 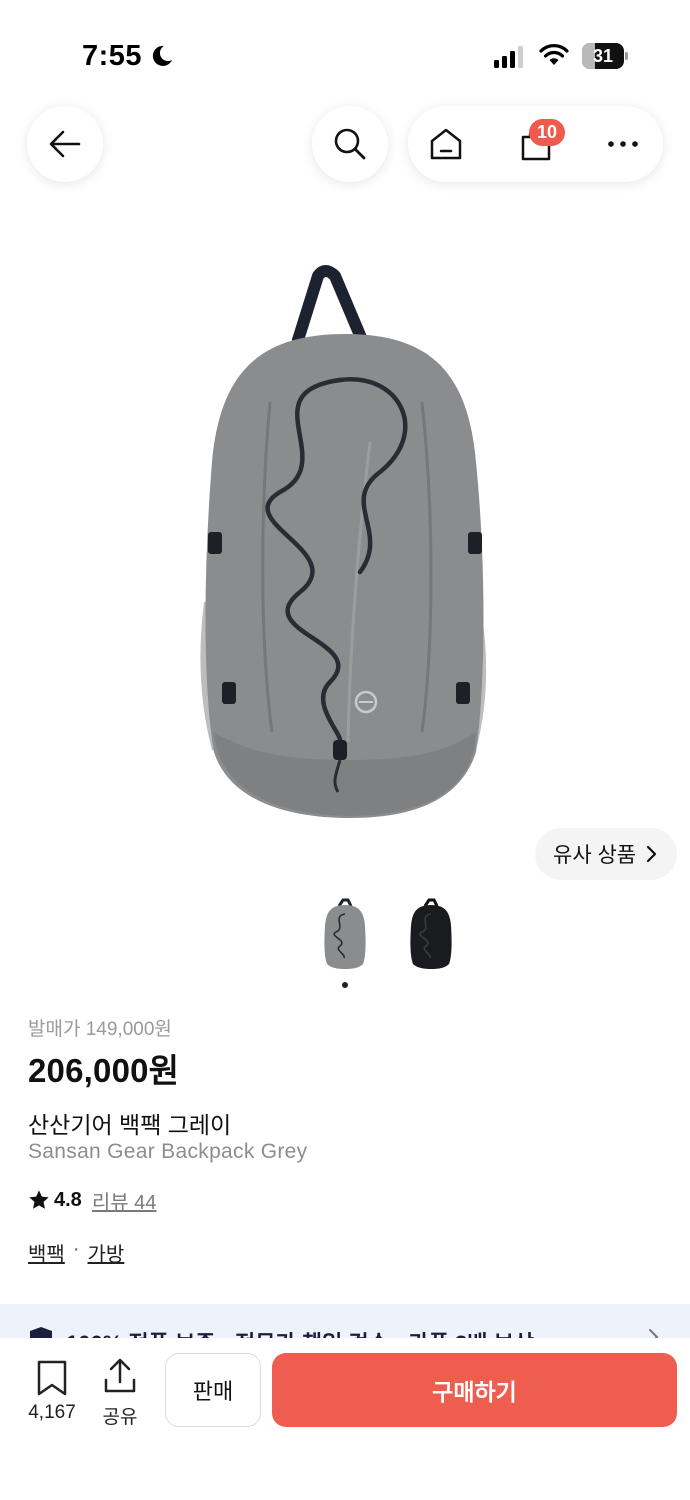 I want to click on more-button, so click(x=623, y=144).